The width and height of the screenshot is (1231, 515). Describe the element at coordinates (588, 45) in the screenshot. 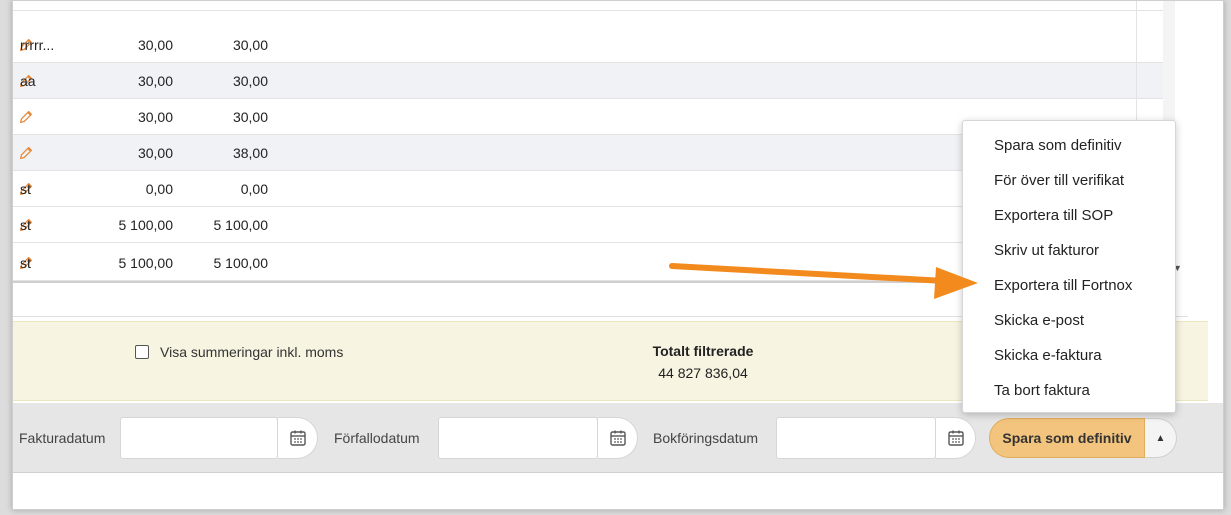

I see `table-row: rrrrr... 30,00 30,00` at that location.